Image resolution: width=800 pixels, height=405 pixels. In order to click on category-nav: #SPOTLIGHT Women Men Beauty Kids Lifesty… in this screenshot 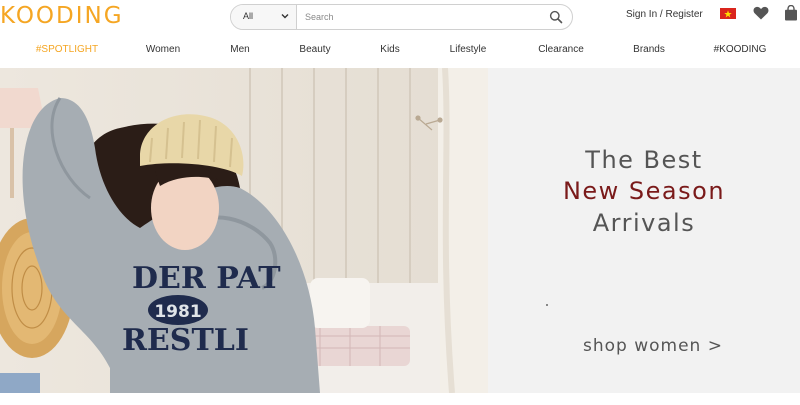, I will do `click(400, 50)`.